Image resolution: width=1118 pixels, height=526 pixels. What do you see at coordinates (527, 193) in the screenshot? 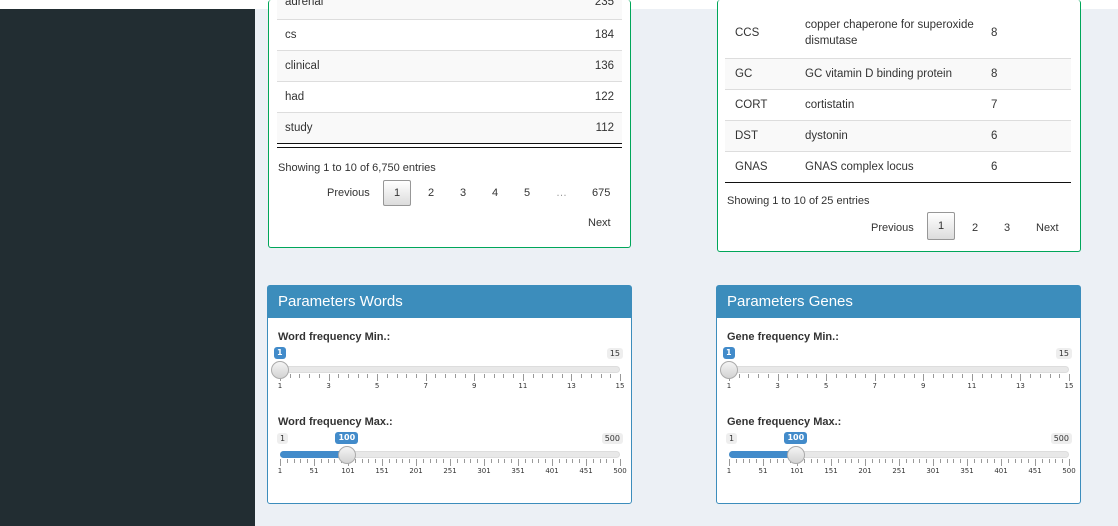
I see `page-button-5: 5` at bounding box center [527, 193].